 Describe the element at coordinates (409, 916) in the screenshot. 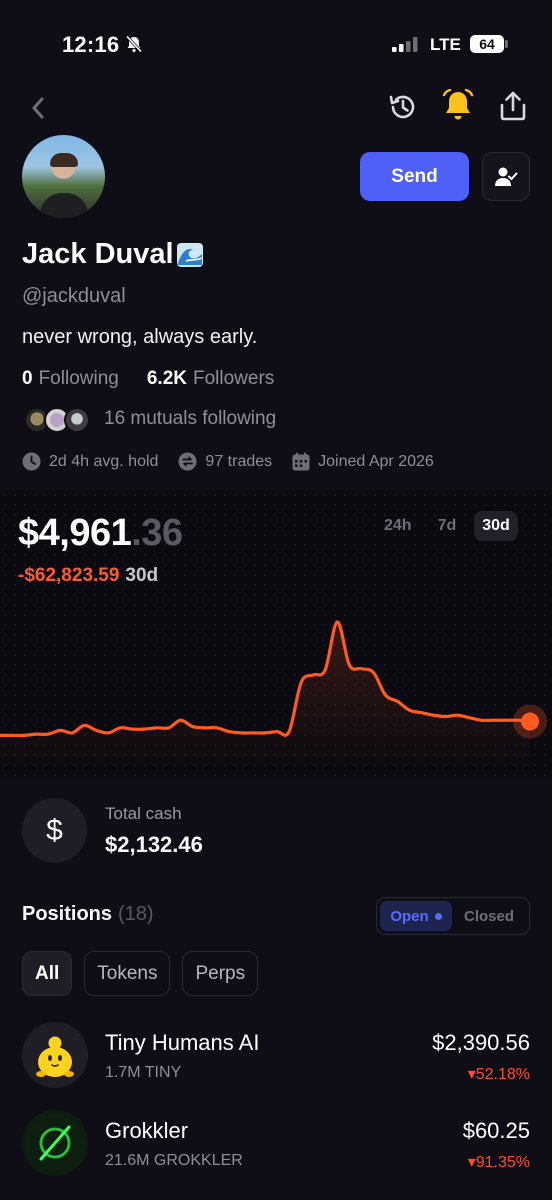

I see `toggle-open-label: Open` at that location.